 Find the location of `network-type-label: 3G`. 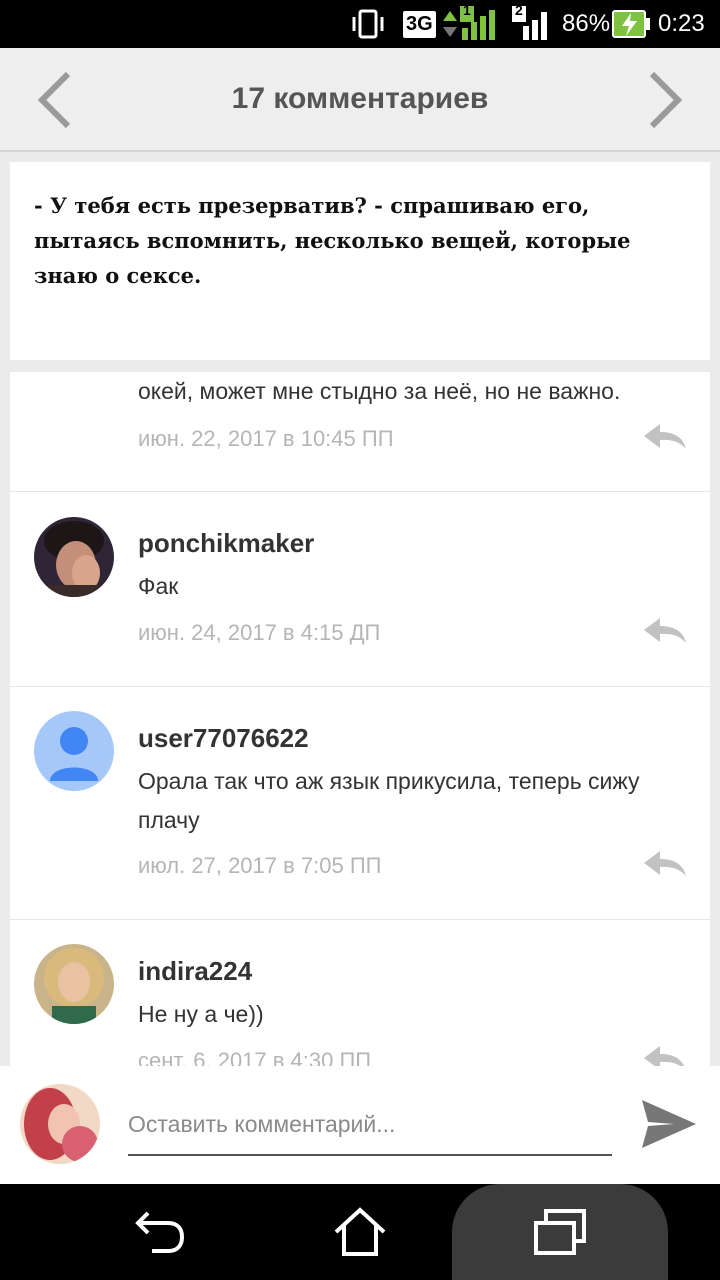

network-type-label: 3G is located at coordinates (419, 24).